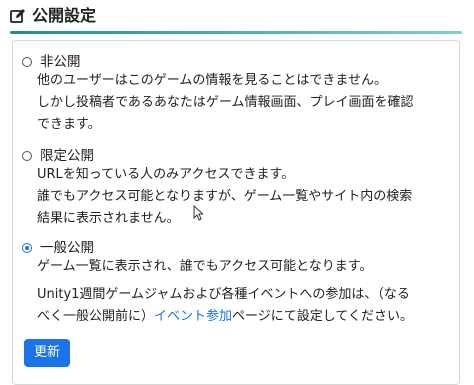 The image size is (474, 385). What do you see at coordinates (193, 316) in the screenshot?
I see `event-participation-link: イベント参加` at bounding box center [193, 316].